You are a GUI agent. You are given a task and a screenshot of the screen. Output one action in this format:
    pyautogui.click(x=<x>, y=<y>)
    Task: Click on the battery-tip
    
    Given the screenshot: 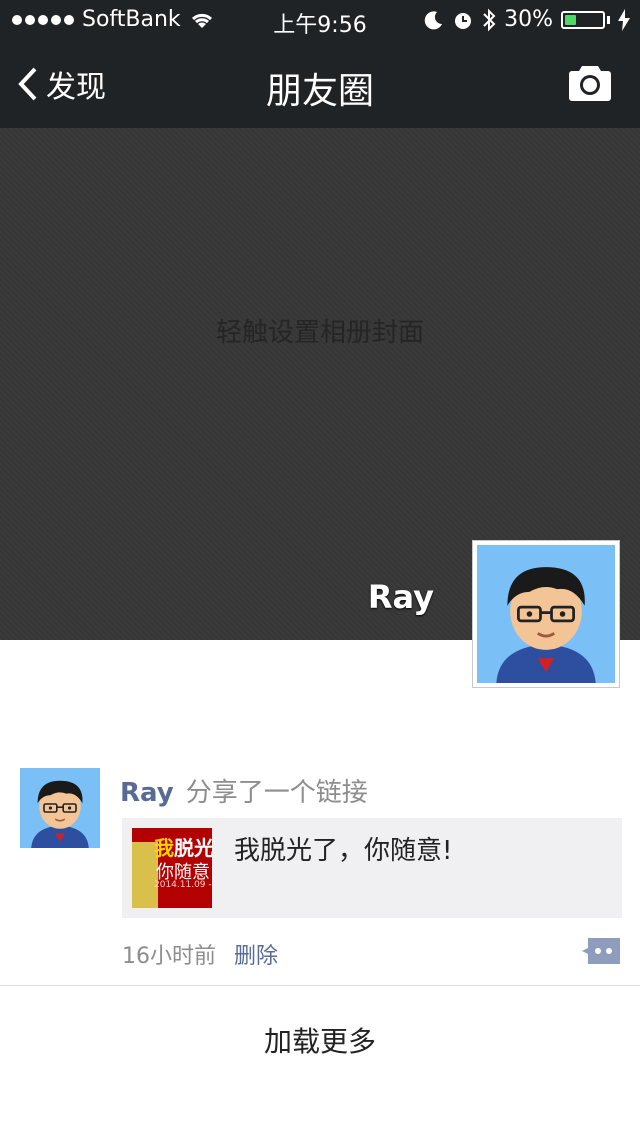 What is the action you would take?
    pyautogui.click(x=608, y=19)
    